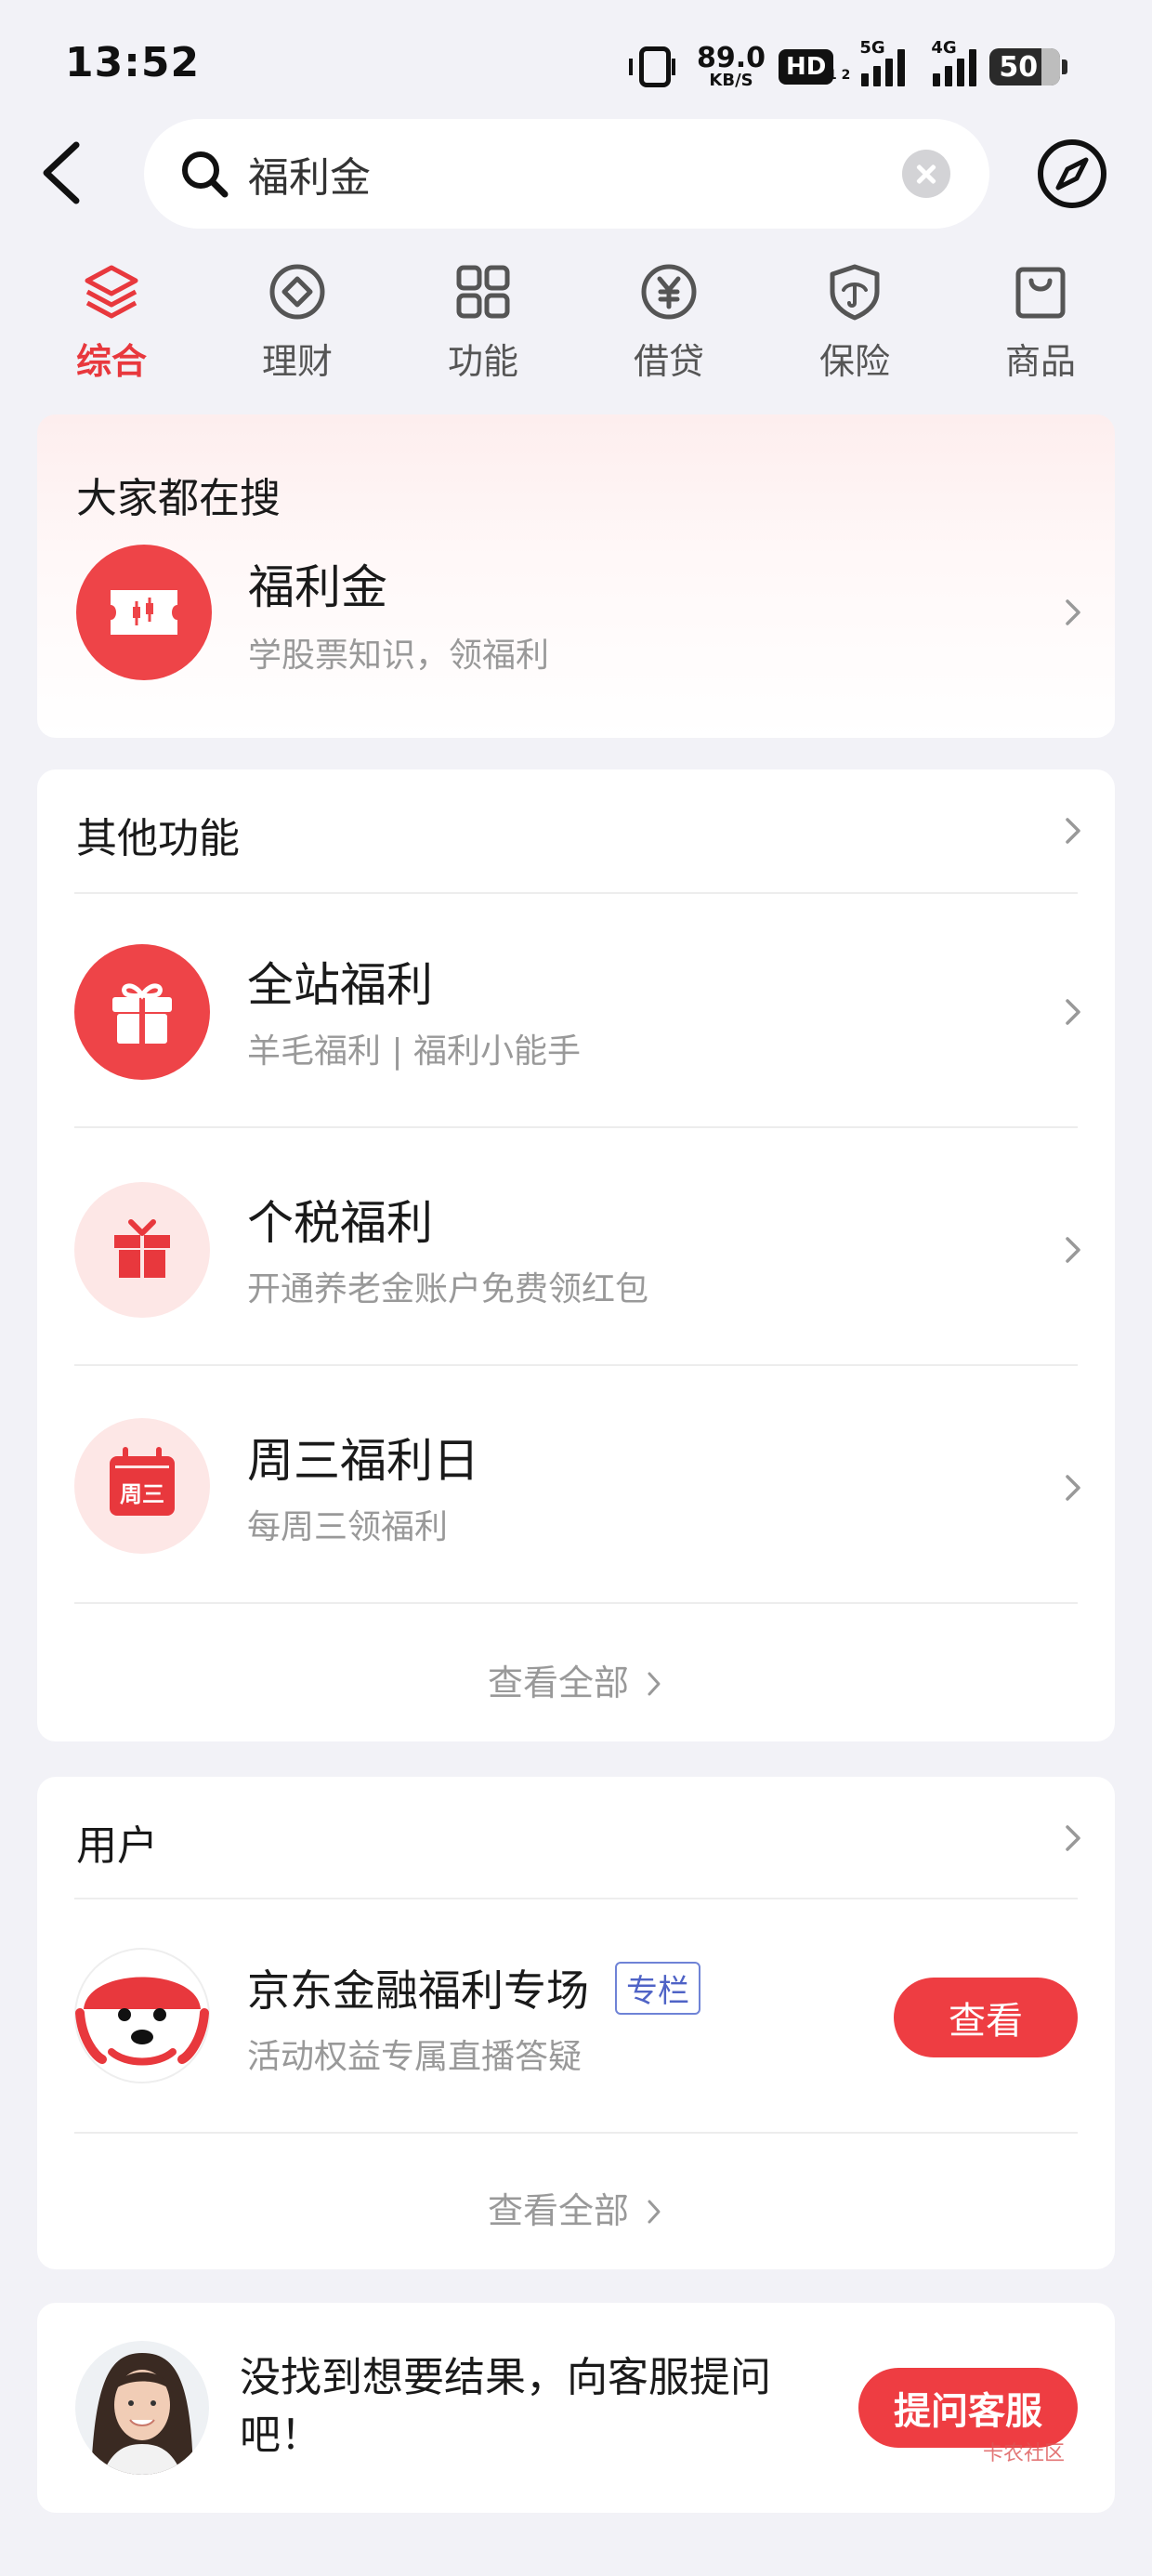 This screenshot has height=2576, width=1152. I want to click on agent-avatar-icon, so click(142, 2408).